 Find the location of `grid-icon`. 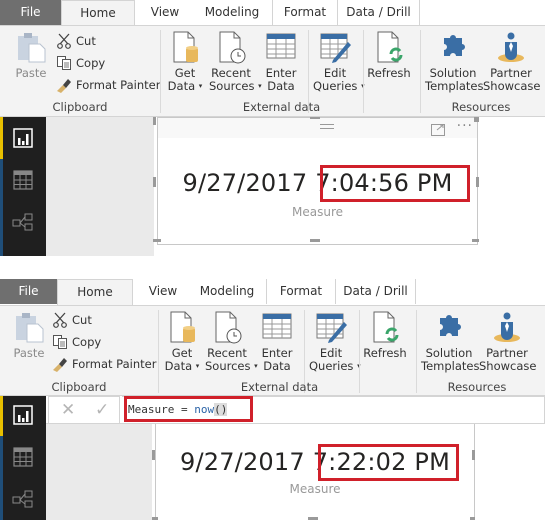

grid-icon is located at coordinates (23, 180).